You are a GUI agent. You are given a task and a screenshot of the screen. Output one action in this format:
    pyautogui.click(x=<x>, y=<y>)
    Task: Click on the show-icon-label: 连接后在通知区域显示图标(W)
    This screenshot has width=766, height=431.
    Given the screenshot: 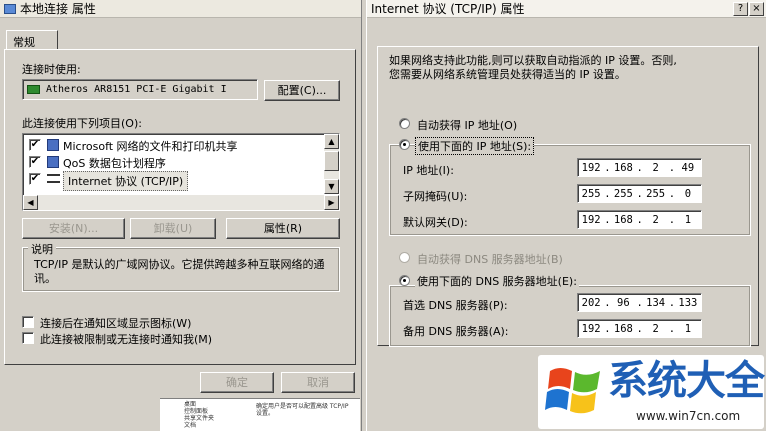 What is the action you would take?
    pyautogui.click(x=116, y=323)
    